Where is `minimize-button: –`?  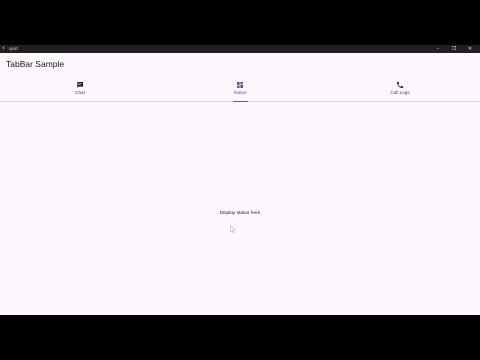
minimize-button: – is located at coordinates (438, 49).